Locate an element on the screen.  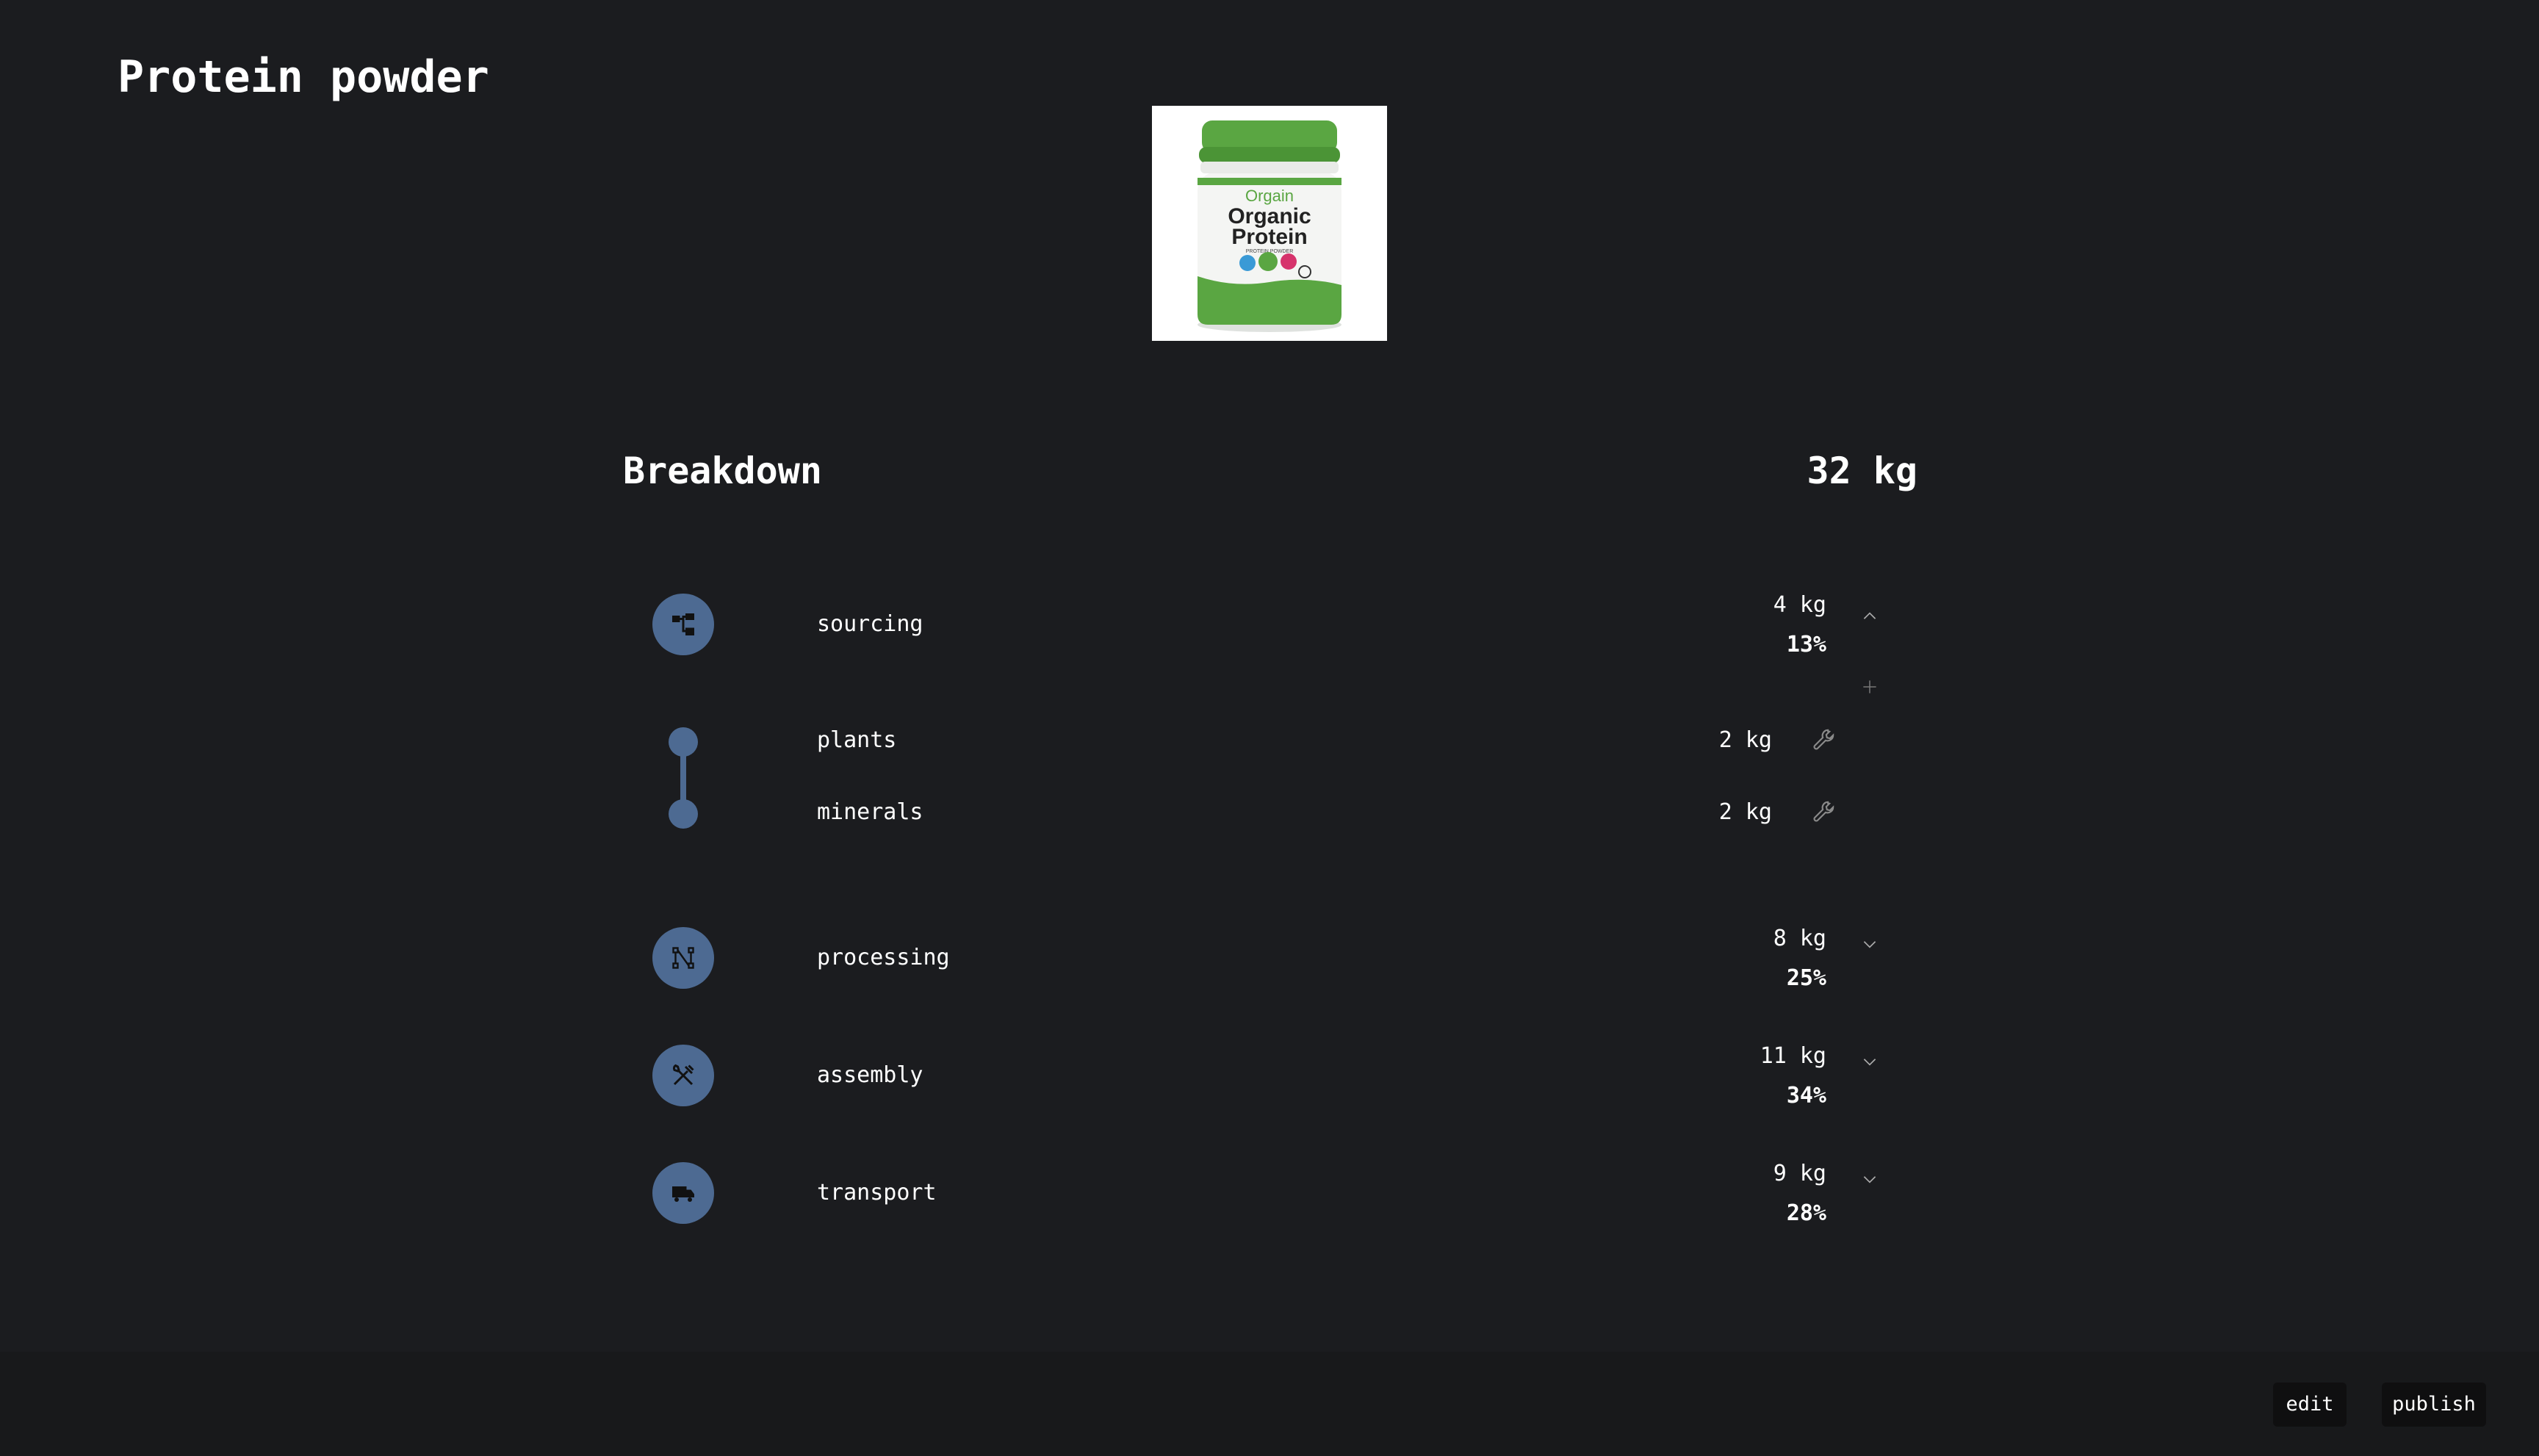
expand-transport-button is located at coordinates (1870, 1179).